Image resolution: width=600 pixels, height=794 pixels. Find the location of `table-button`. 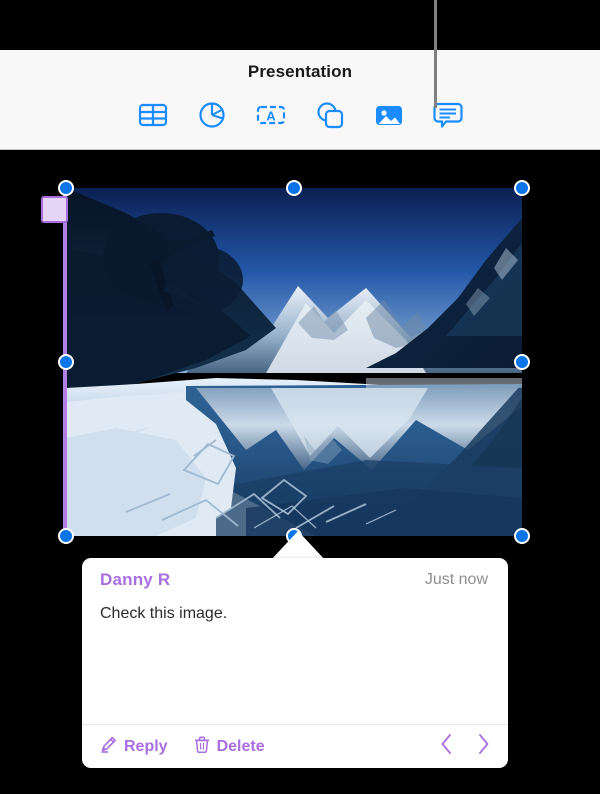

table-button is located at coordinates (153, 115).